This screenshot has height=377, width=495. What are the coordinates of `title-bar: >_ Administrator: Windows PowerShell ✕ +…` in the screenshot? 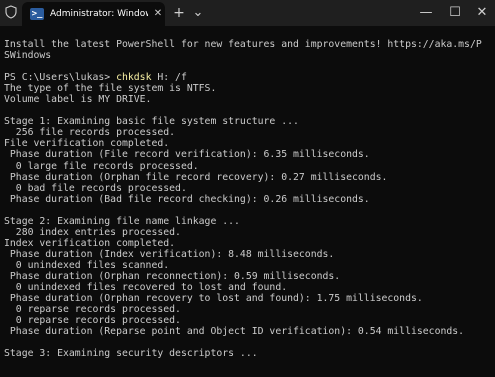 It's located at (247, 13).